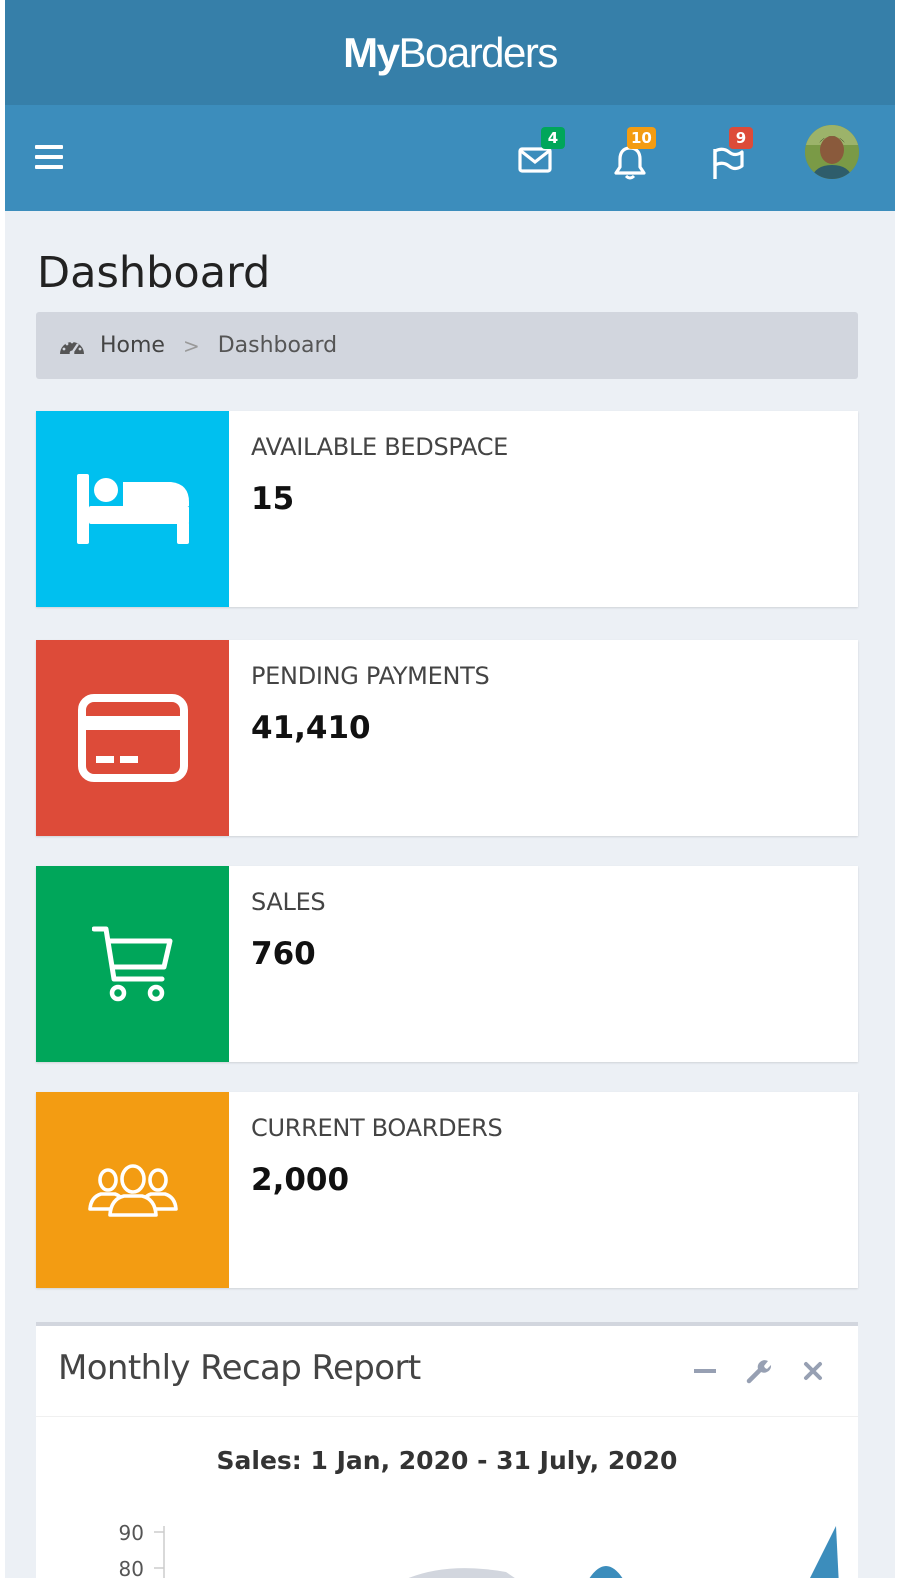 This screenshot has width=900, height=1578. I want to click on series-area-blue, so click(606, 1572).